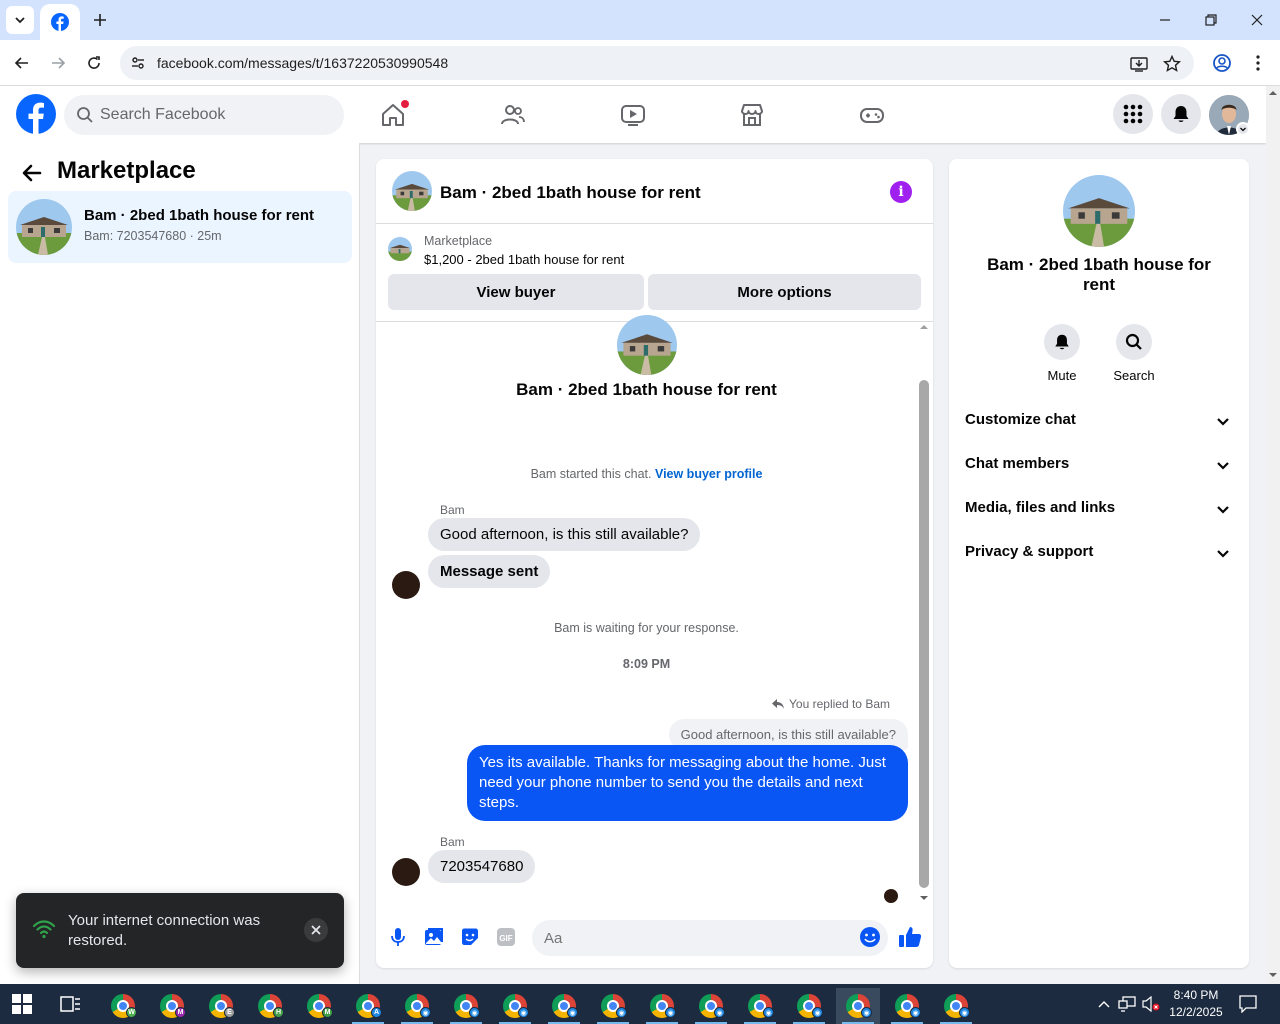 This screenshot has height=1024, width=1280. What do you see at coordinates (22, 63) in the screenshot?
I see `back-button` at bounding box center [22, 63].